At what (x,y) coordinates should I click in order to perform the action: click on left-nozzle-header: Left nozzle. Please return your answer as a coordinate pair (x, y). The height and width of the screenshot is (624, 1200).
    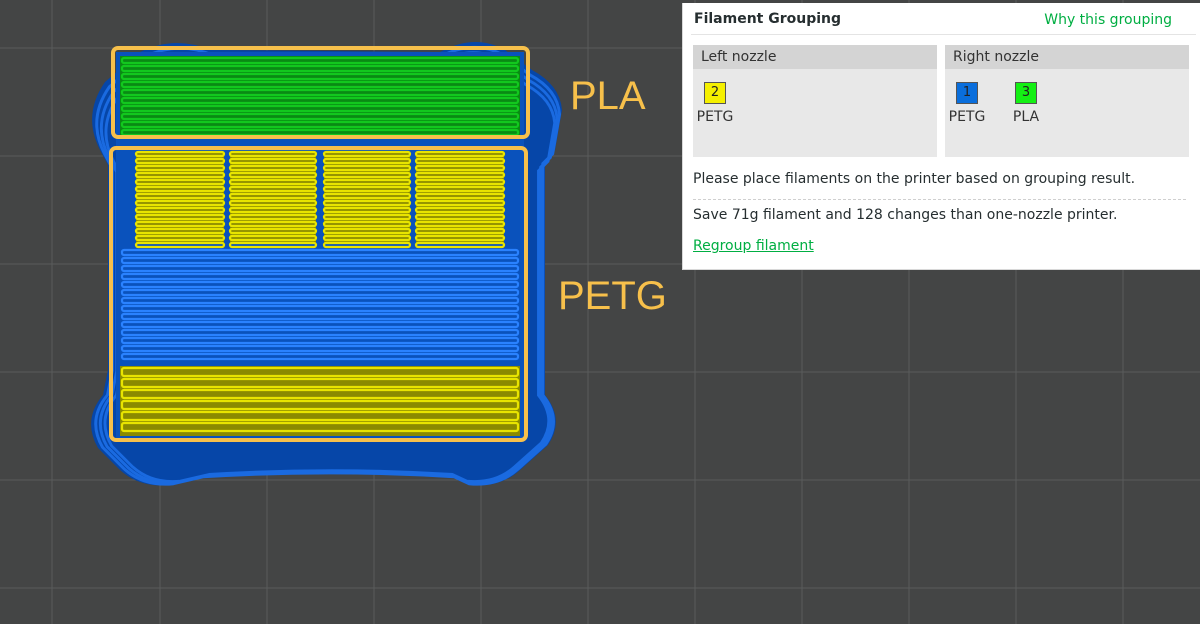
    Looking at the image, I should click on (815, 57).